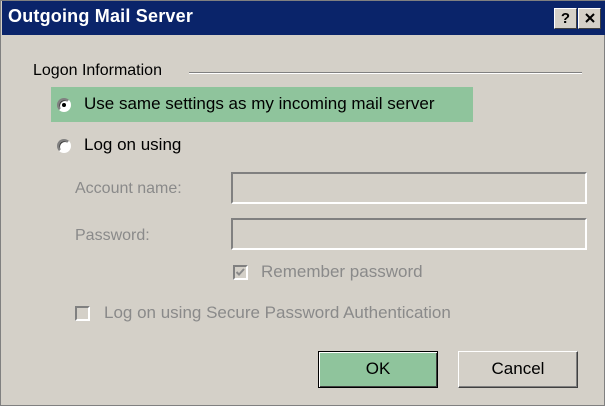 Image resolution: width=607 pixels, height=408 pixels. Describe the element at coordinates (132, 145) in the screenshot. I see `radio-log-on-using-label: Log on using` at that location.